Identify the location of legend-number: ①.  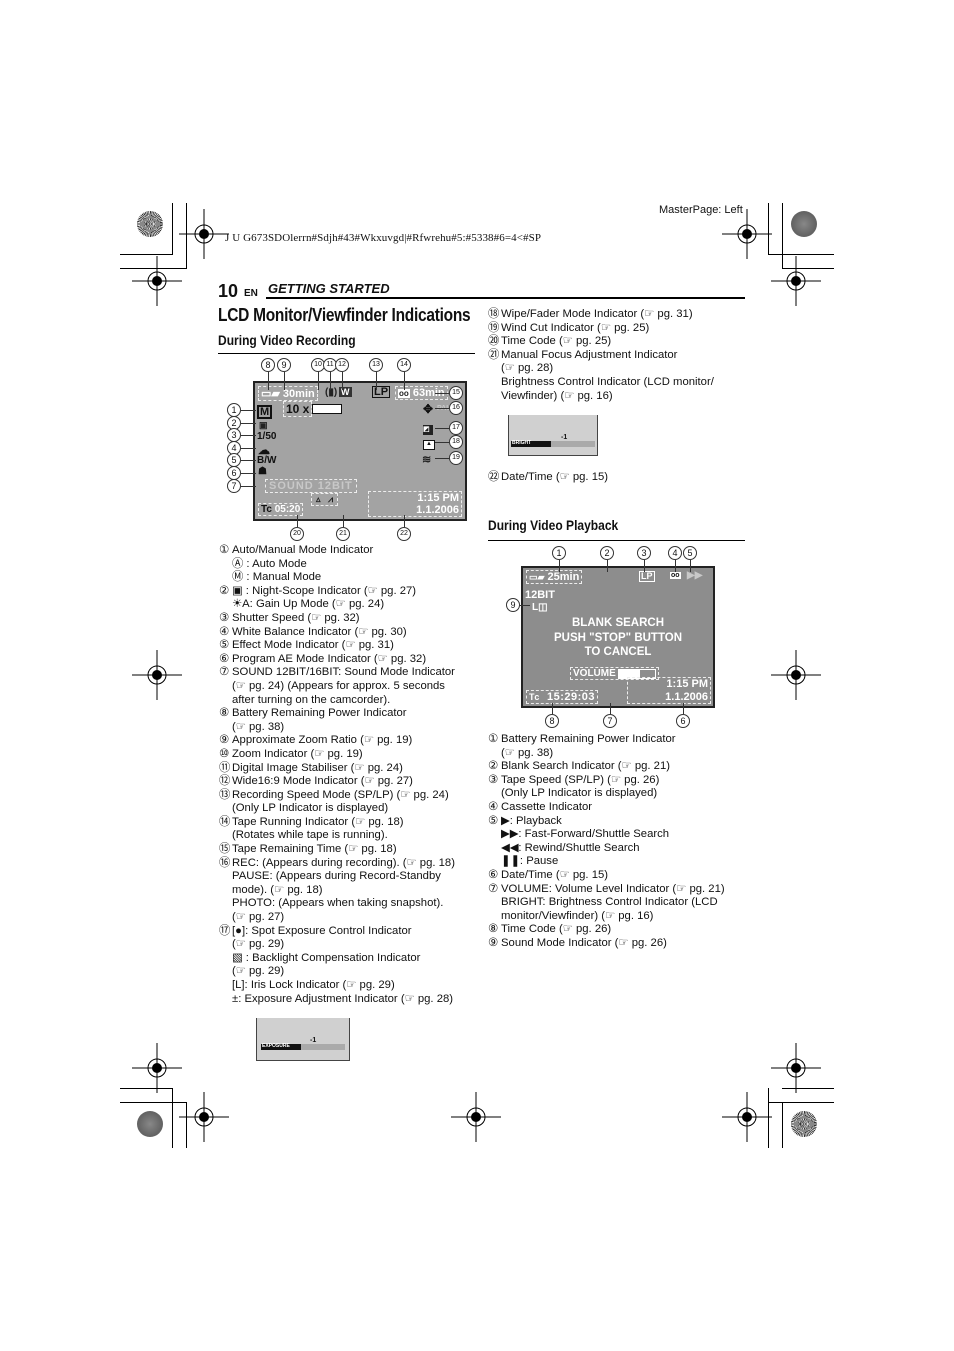
(493, 739).